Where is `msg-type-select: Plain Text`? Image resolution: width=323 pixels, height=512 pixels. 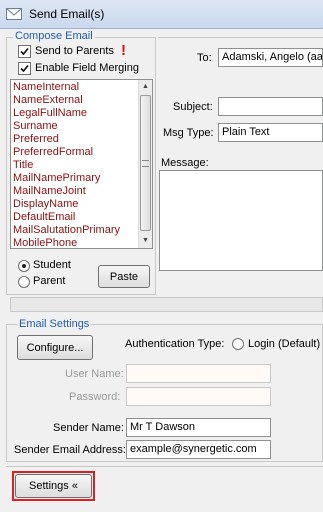 msg-type-select: Plain Text is located at coordinates (270, 132).